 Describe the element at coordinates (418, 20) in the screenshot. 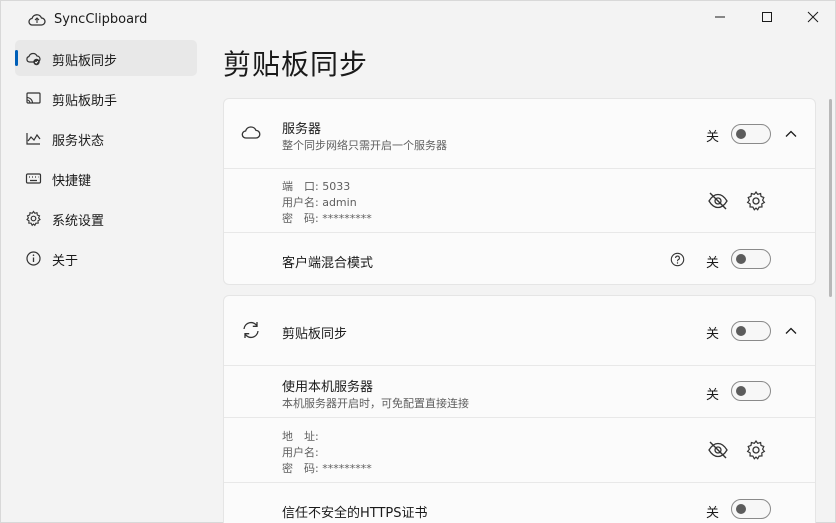

I see `title-bar: SyncClipboard` at that location.